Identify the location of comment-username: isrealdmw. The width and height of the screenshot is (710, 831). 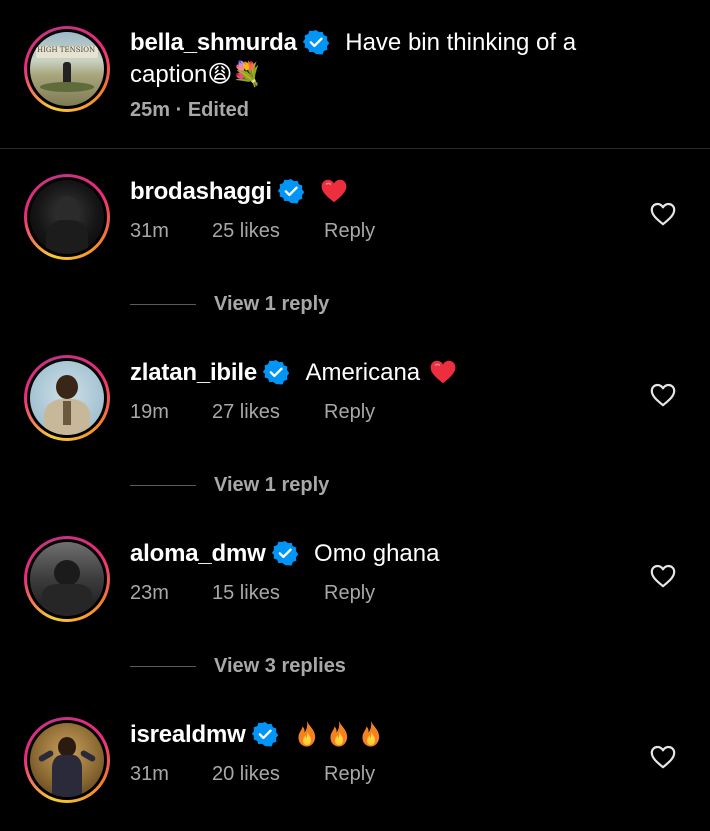
(188, 734).